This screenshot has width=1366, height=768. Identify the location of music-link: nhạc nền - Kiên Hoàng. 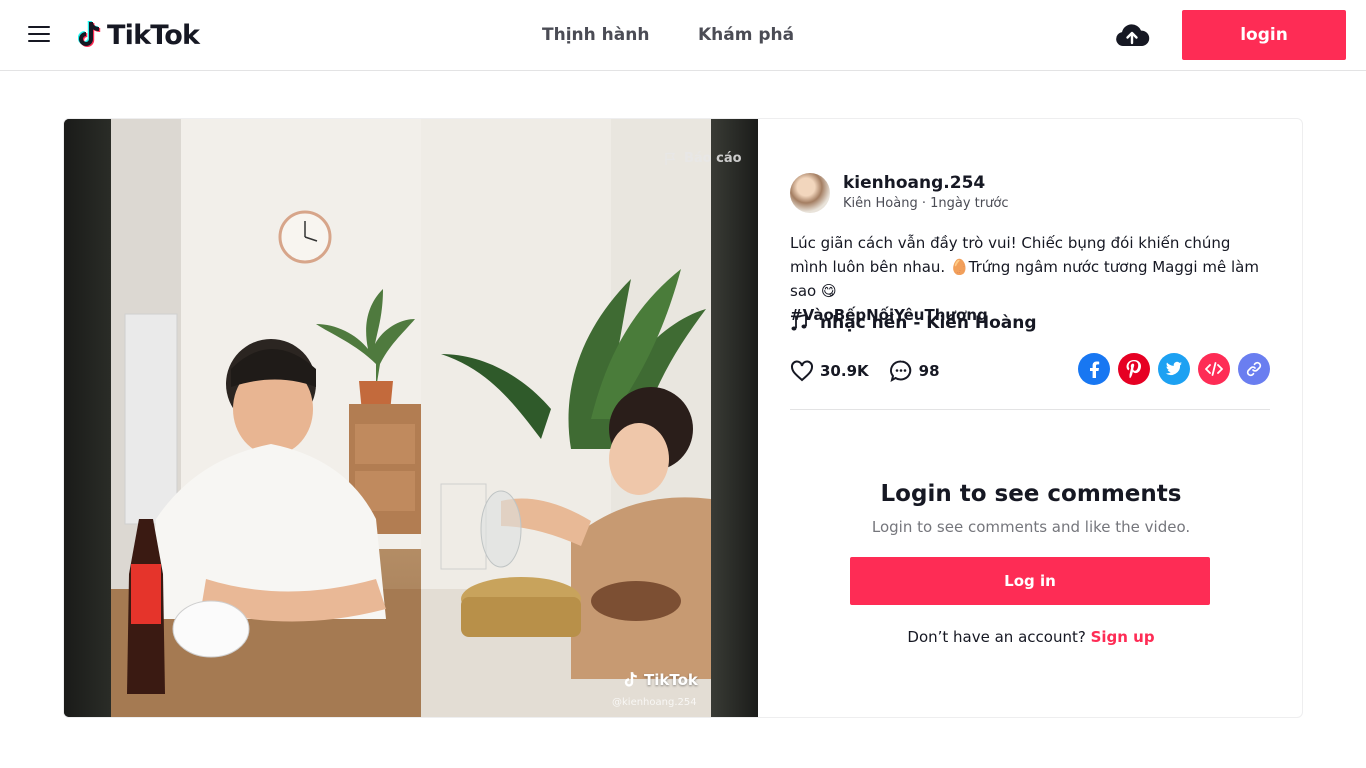
(913, 323).